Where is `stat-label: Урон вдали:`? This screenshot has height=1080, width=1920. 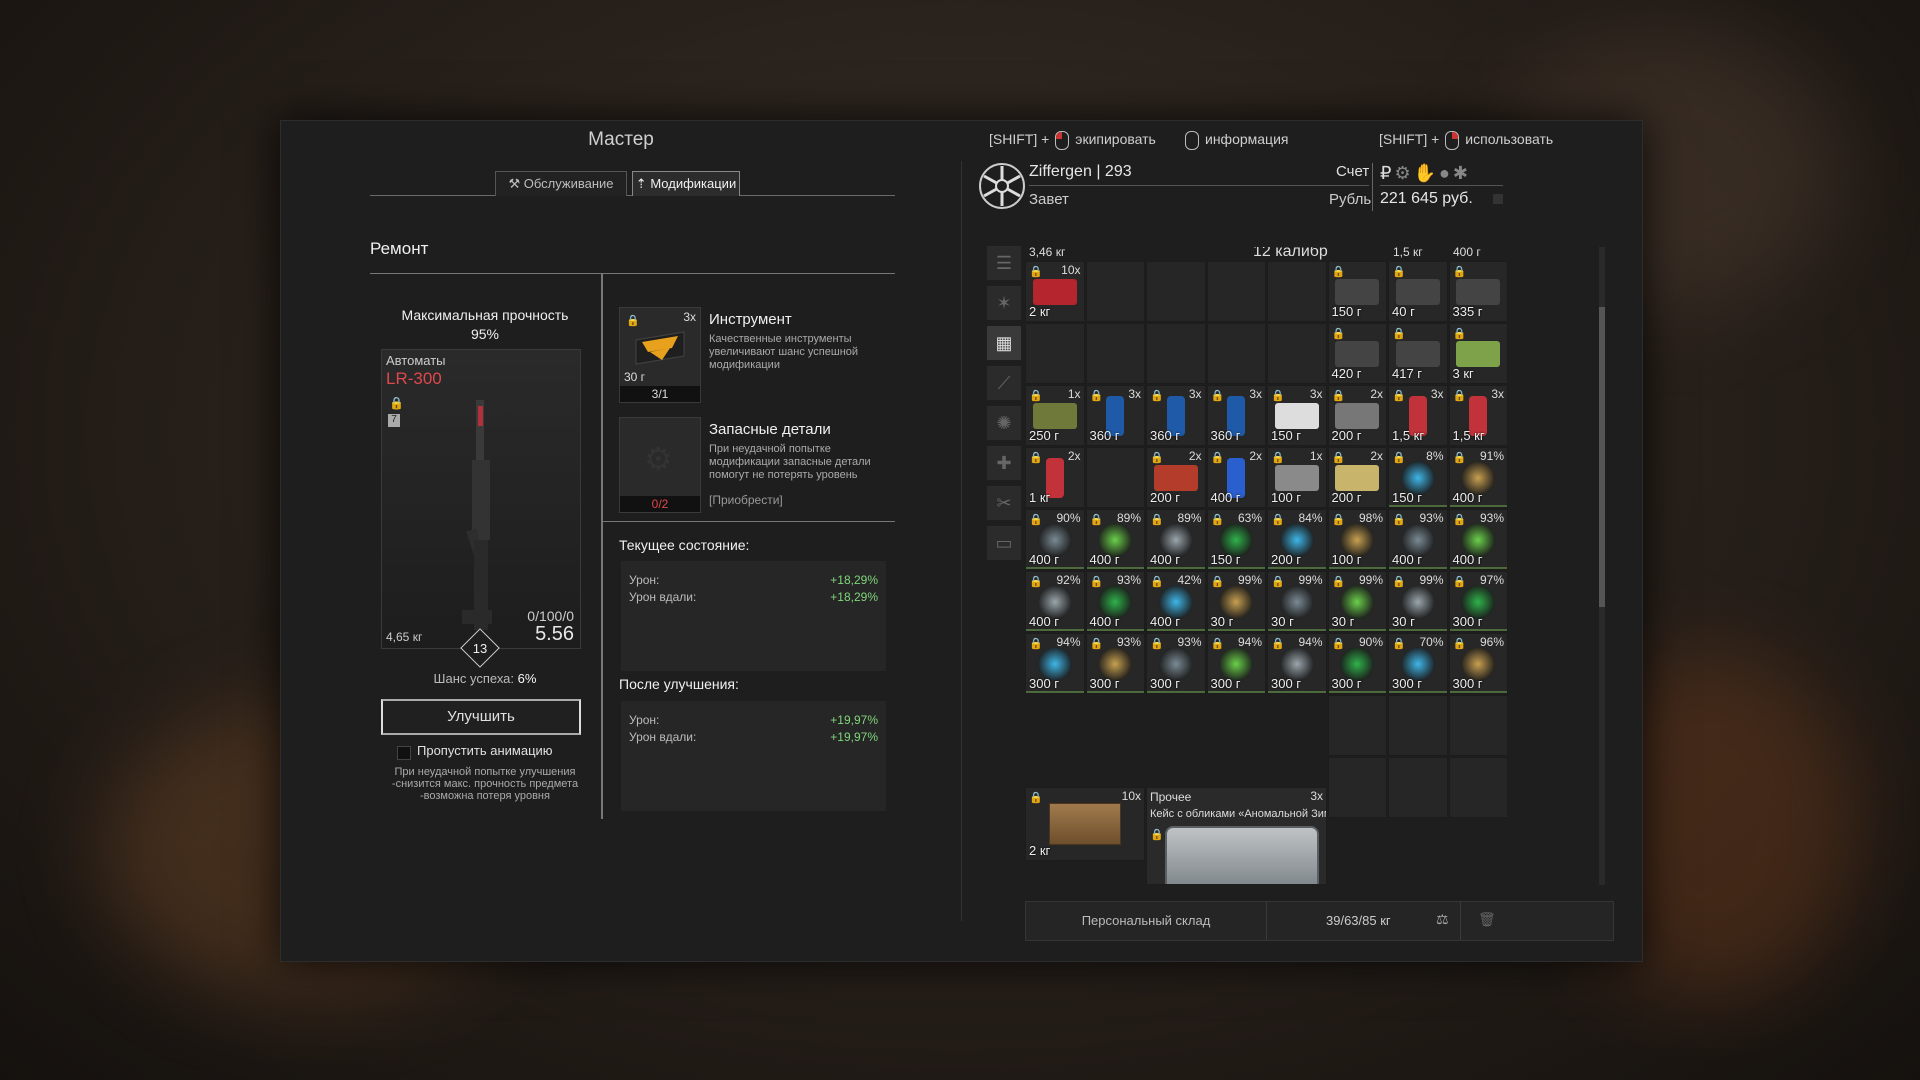
stat-label: Урон вдали: is located at coordinates (663, 597).